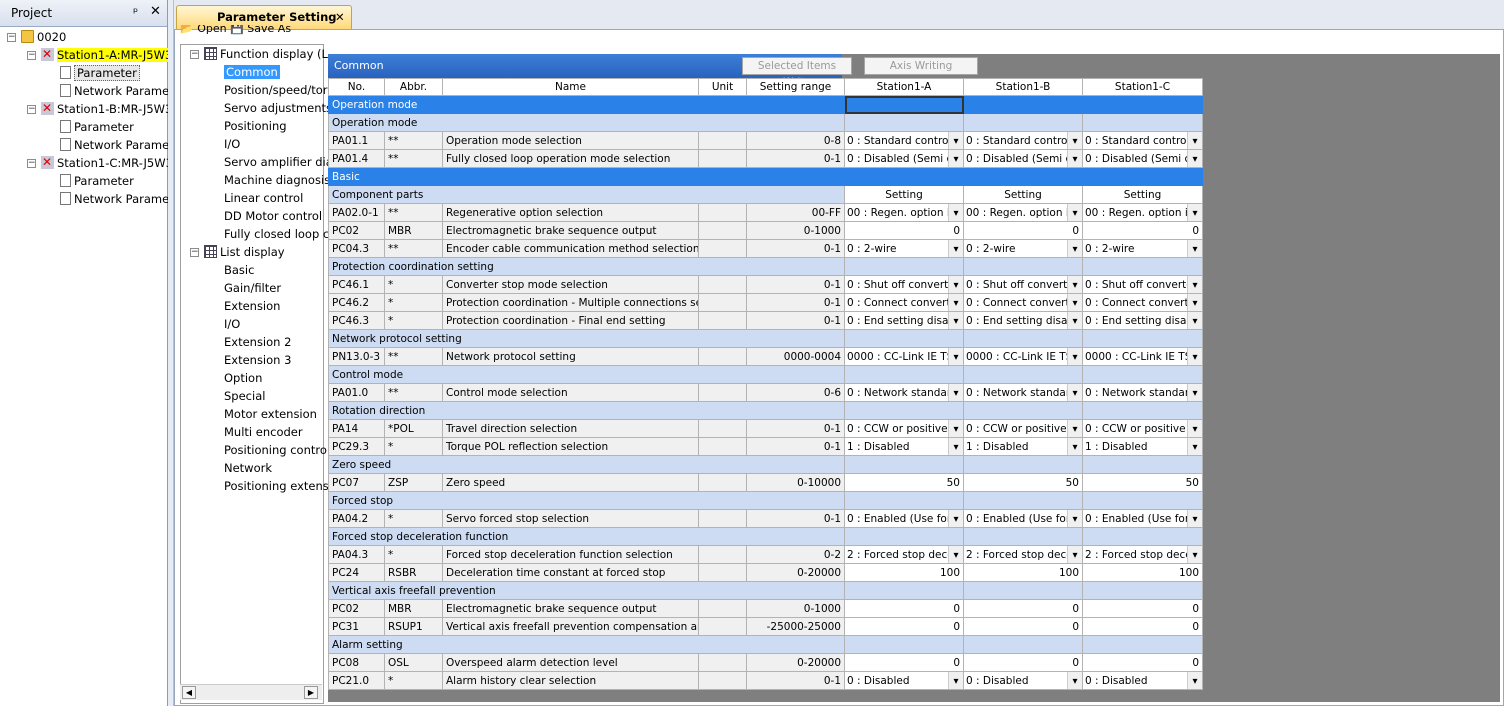 The image size is (1504, 706). Describe the element at coordinates (1023, 302) in the screenshot. I see `station-b-select: 0 : Connect converte` at that location.